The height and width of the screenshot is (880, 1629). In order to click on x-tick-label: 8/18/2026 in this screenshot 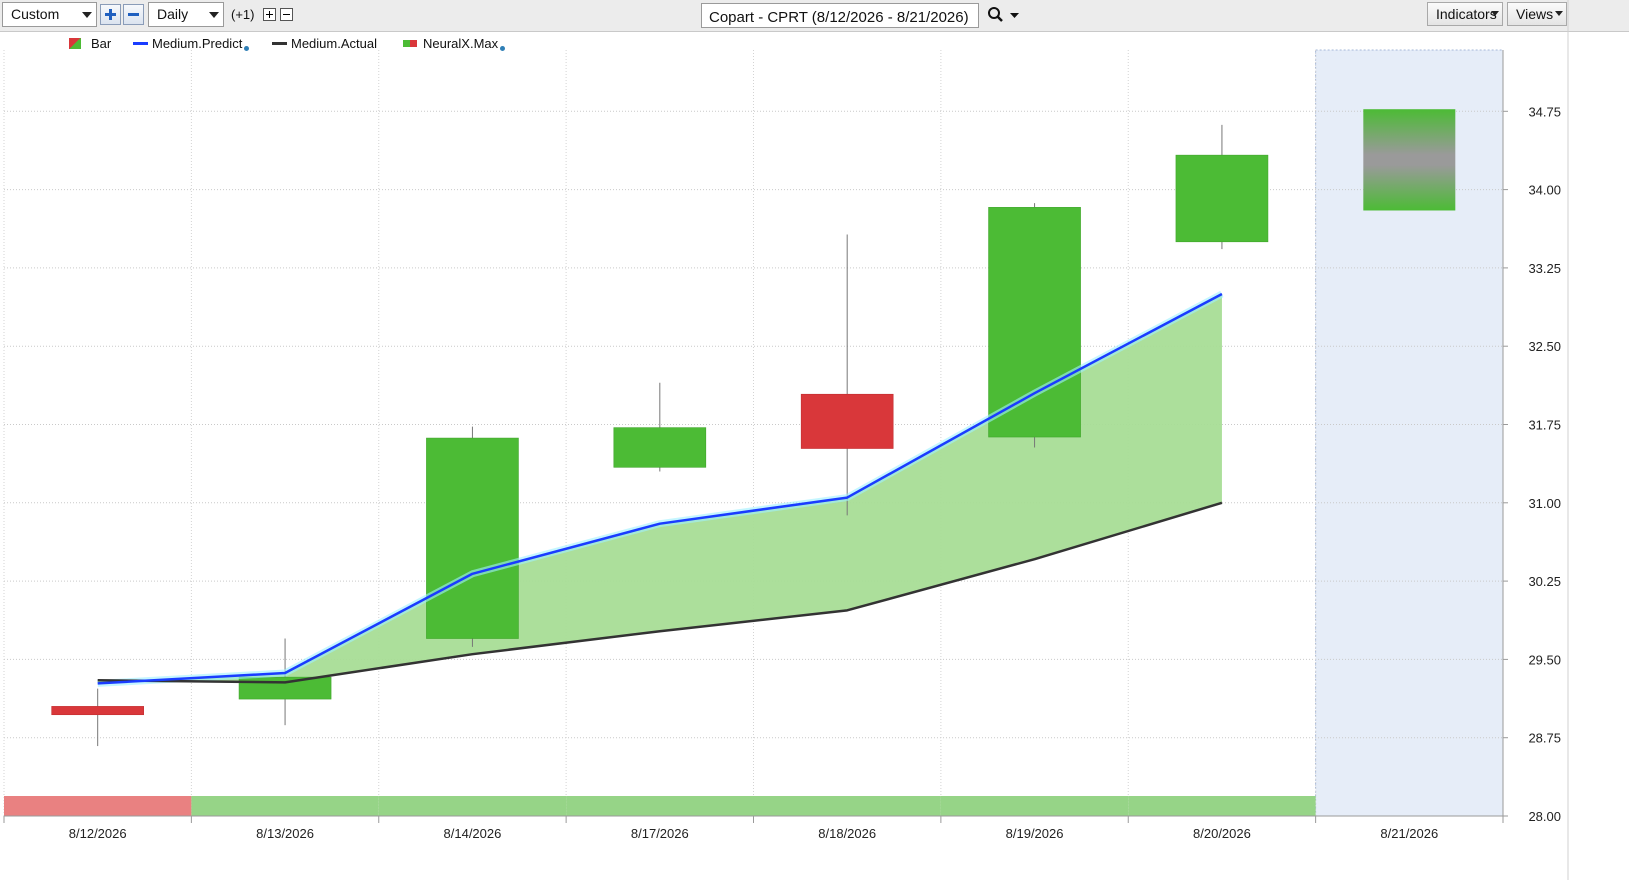, I will do `click(847, 833)`.